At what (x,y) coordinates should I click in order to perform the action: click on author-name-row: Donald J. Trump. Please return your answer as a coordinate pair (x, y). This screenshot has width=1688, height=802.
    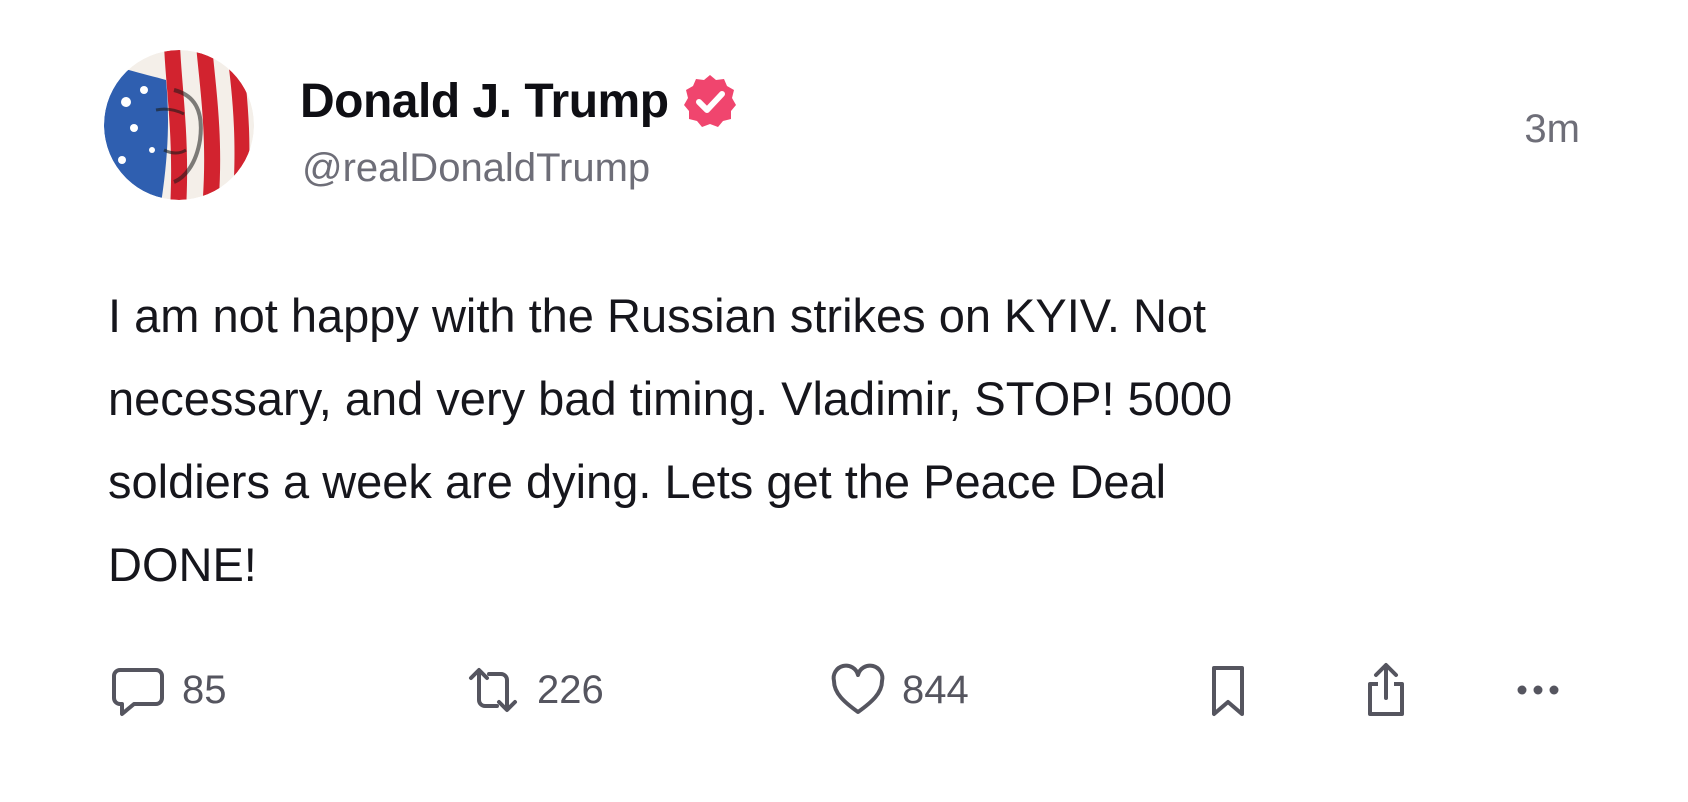
    Looking at the image, I should click on (519, 101).